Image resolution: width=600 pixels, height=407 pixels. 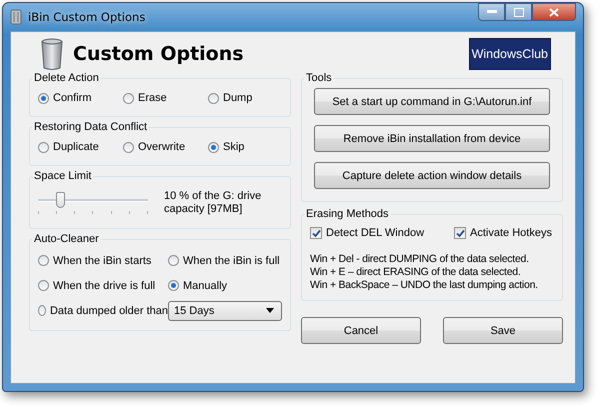 What do you see at coordinates (347, 214) in the screenshot?
I see `group-label: Erasing Methods` at bounding box center [347, 214].